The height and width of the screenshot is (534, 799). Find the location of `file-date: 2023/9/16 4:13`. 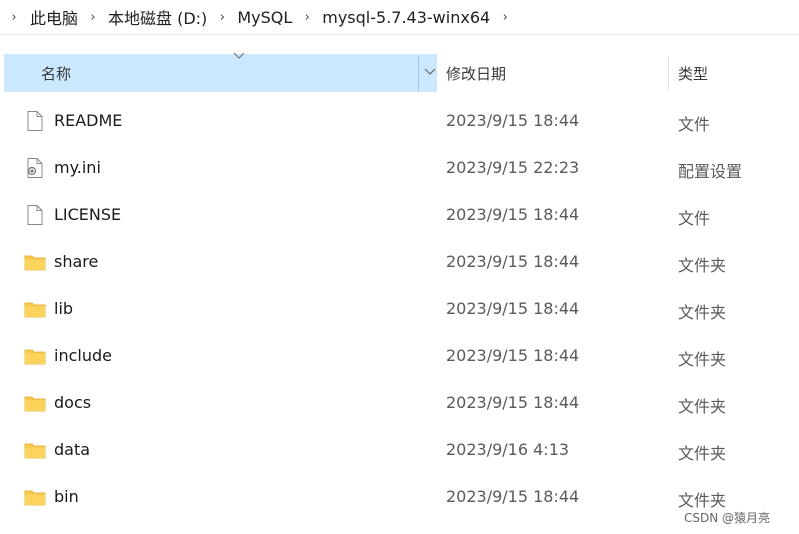

file-date: 2023/9/16 4:13 is located at coordinates (508, 449).